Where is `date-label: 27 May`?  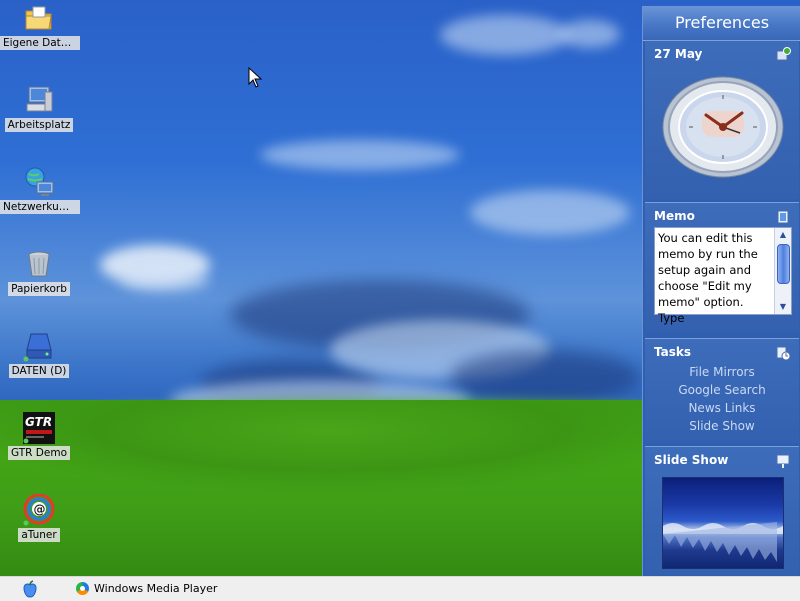
date-label: 27 May is located at coordinates (678, 54).